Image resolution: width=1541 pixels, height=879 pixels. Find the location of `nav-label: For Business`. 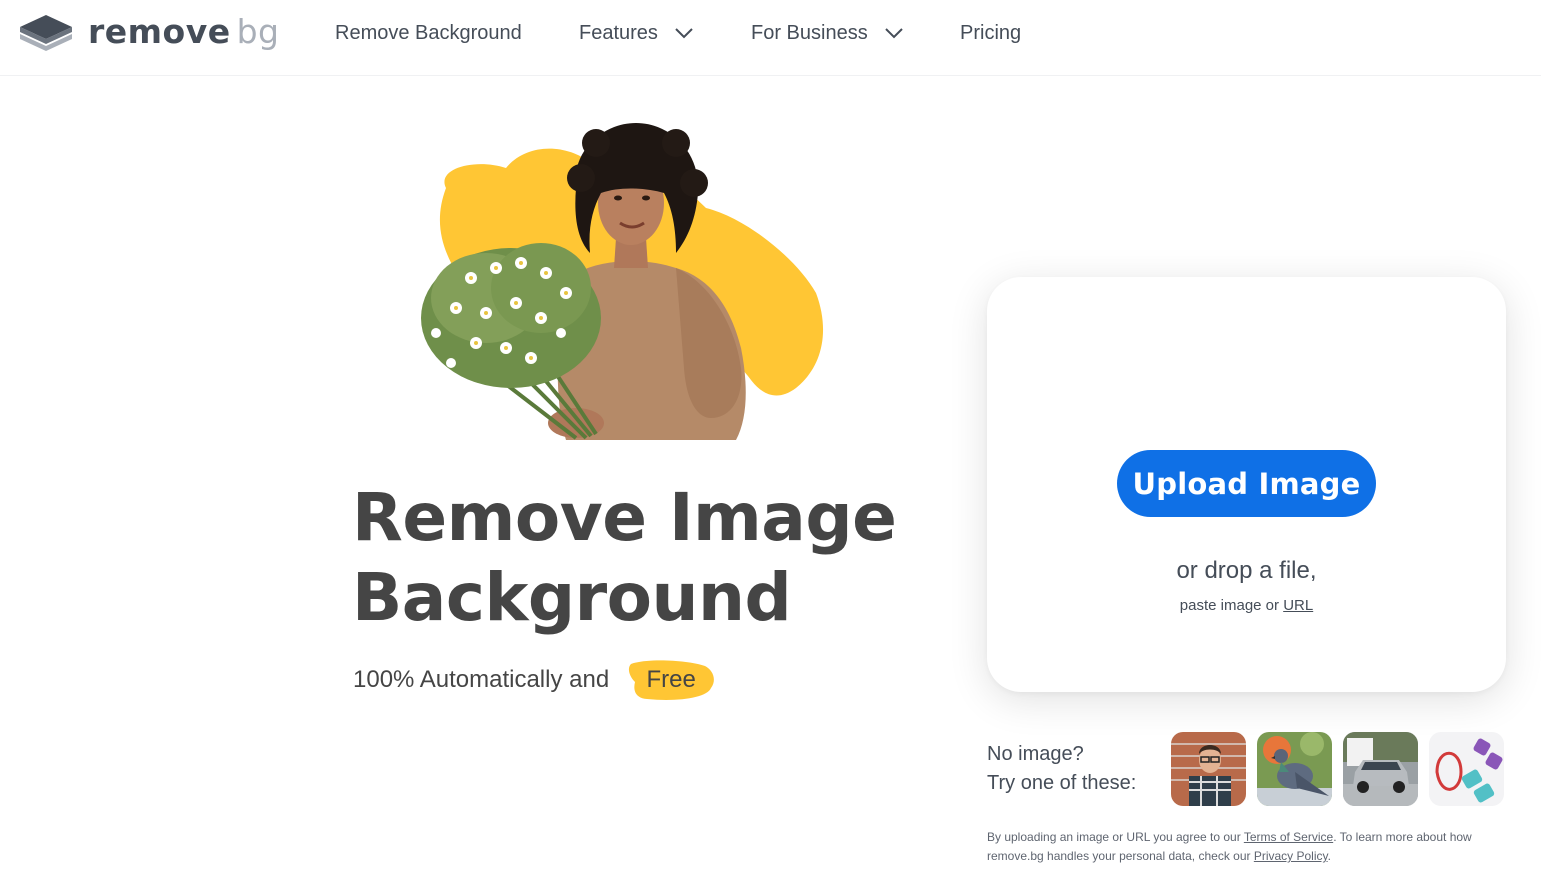

nav-label: For Business is located at coordinates (809, 32).